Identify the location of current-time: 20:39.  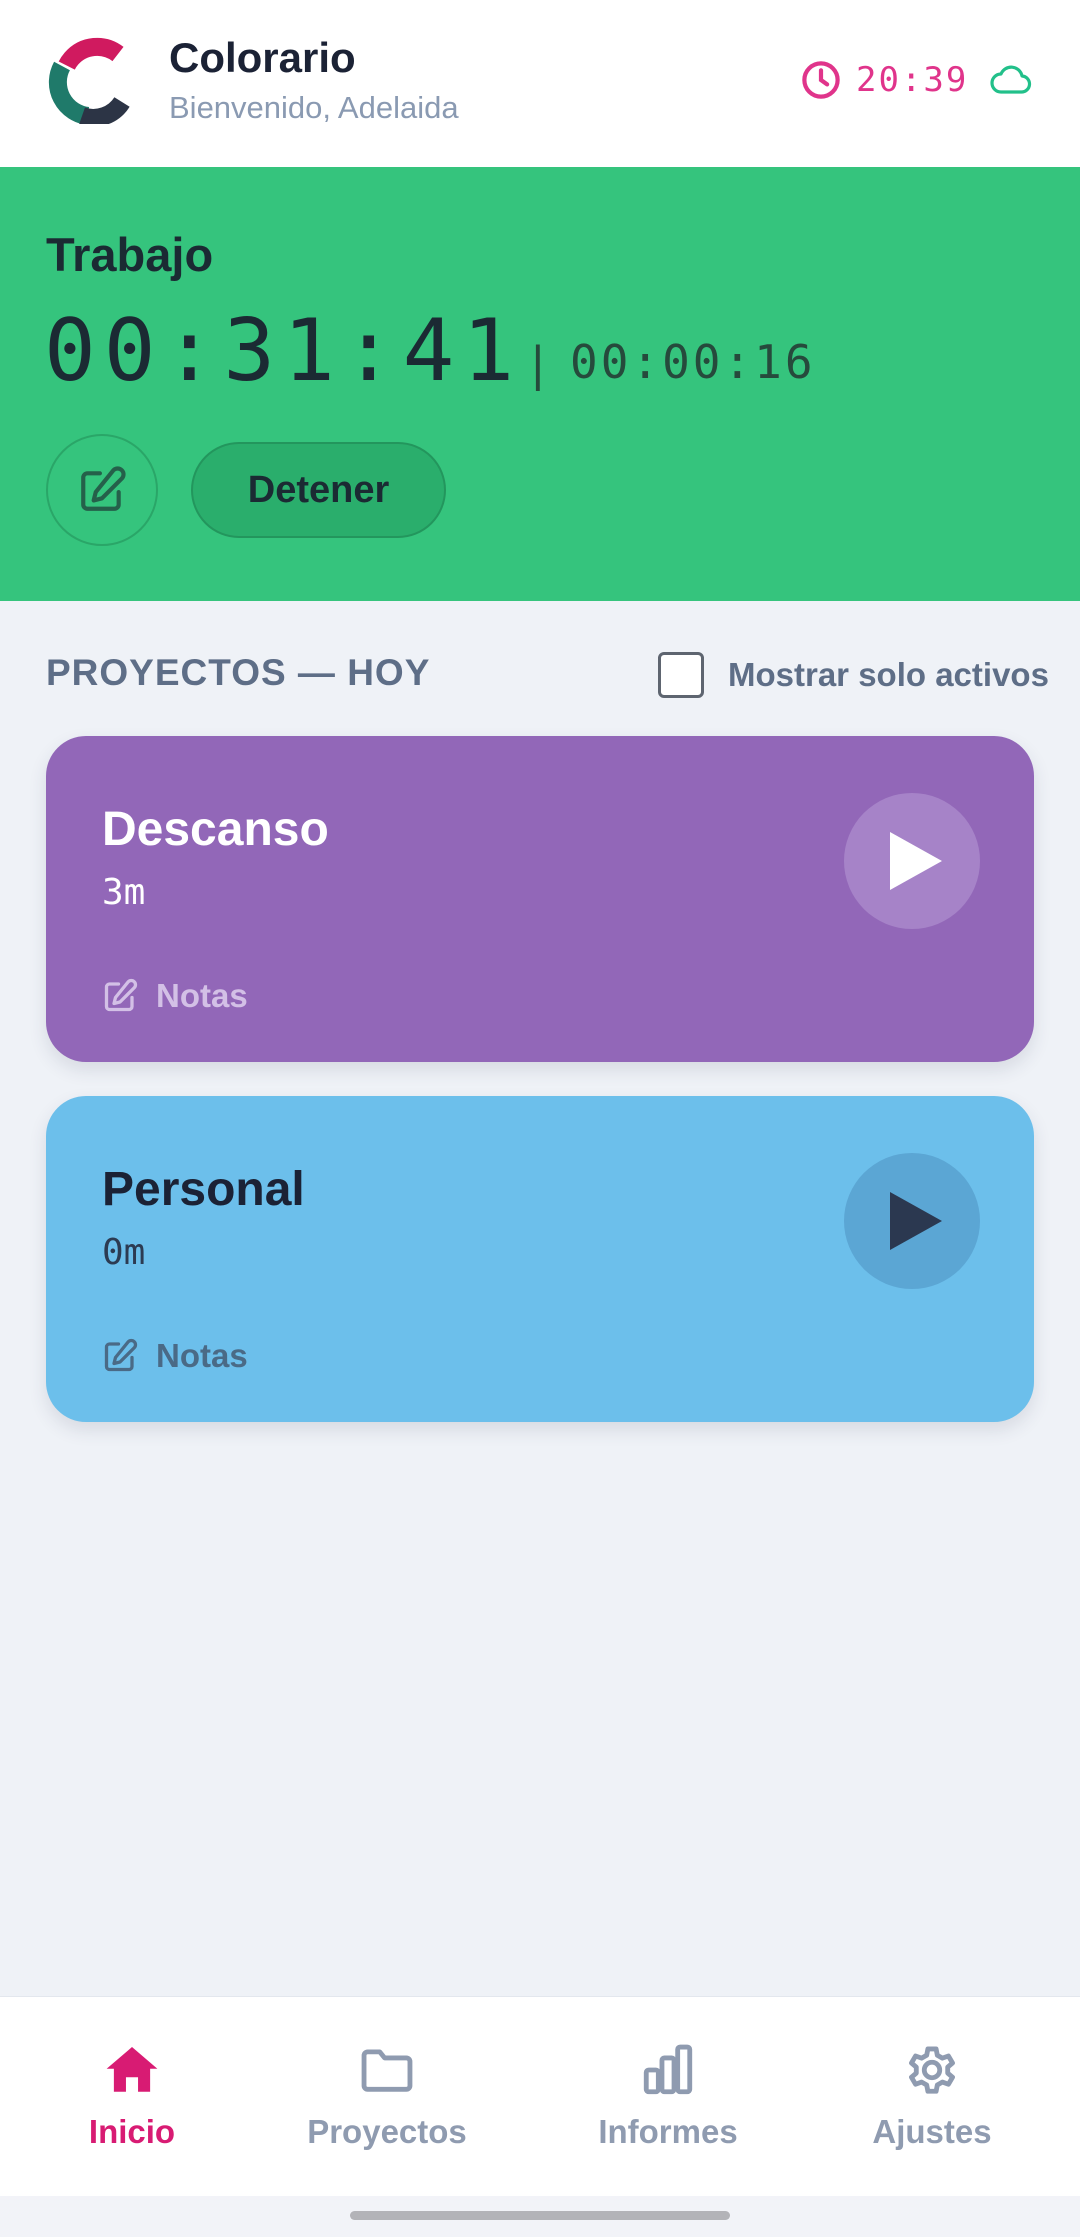
(884, 80).